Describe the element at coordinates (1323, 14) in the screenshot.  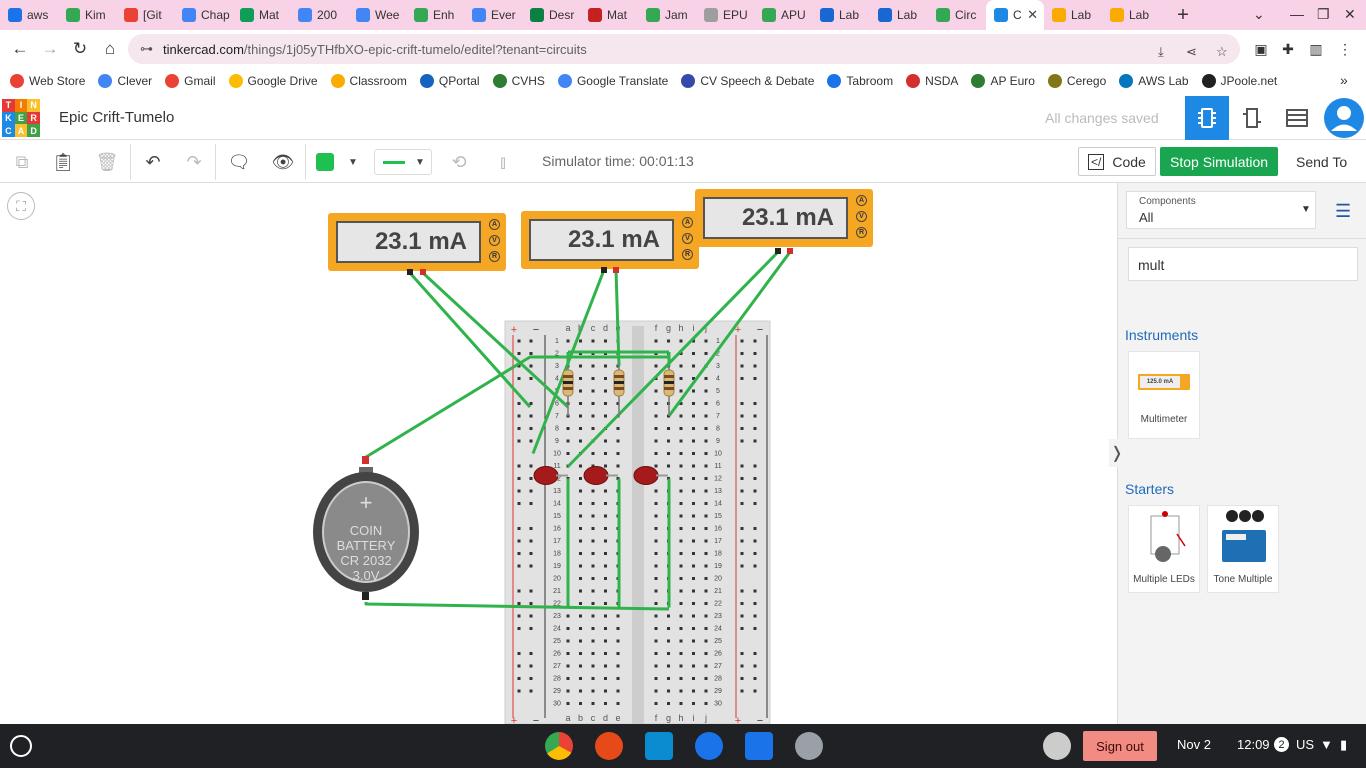
I see `restore-icon: ❐` at that location.